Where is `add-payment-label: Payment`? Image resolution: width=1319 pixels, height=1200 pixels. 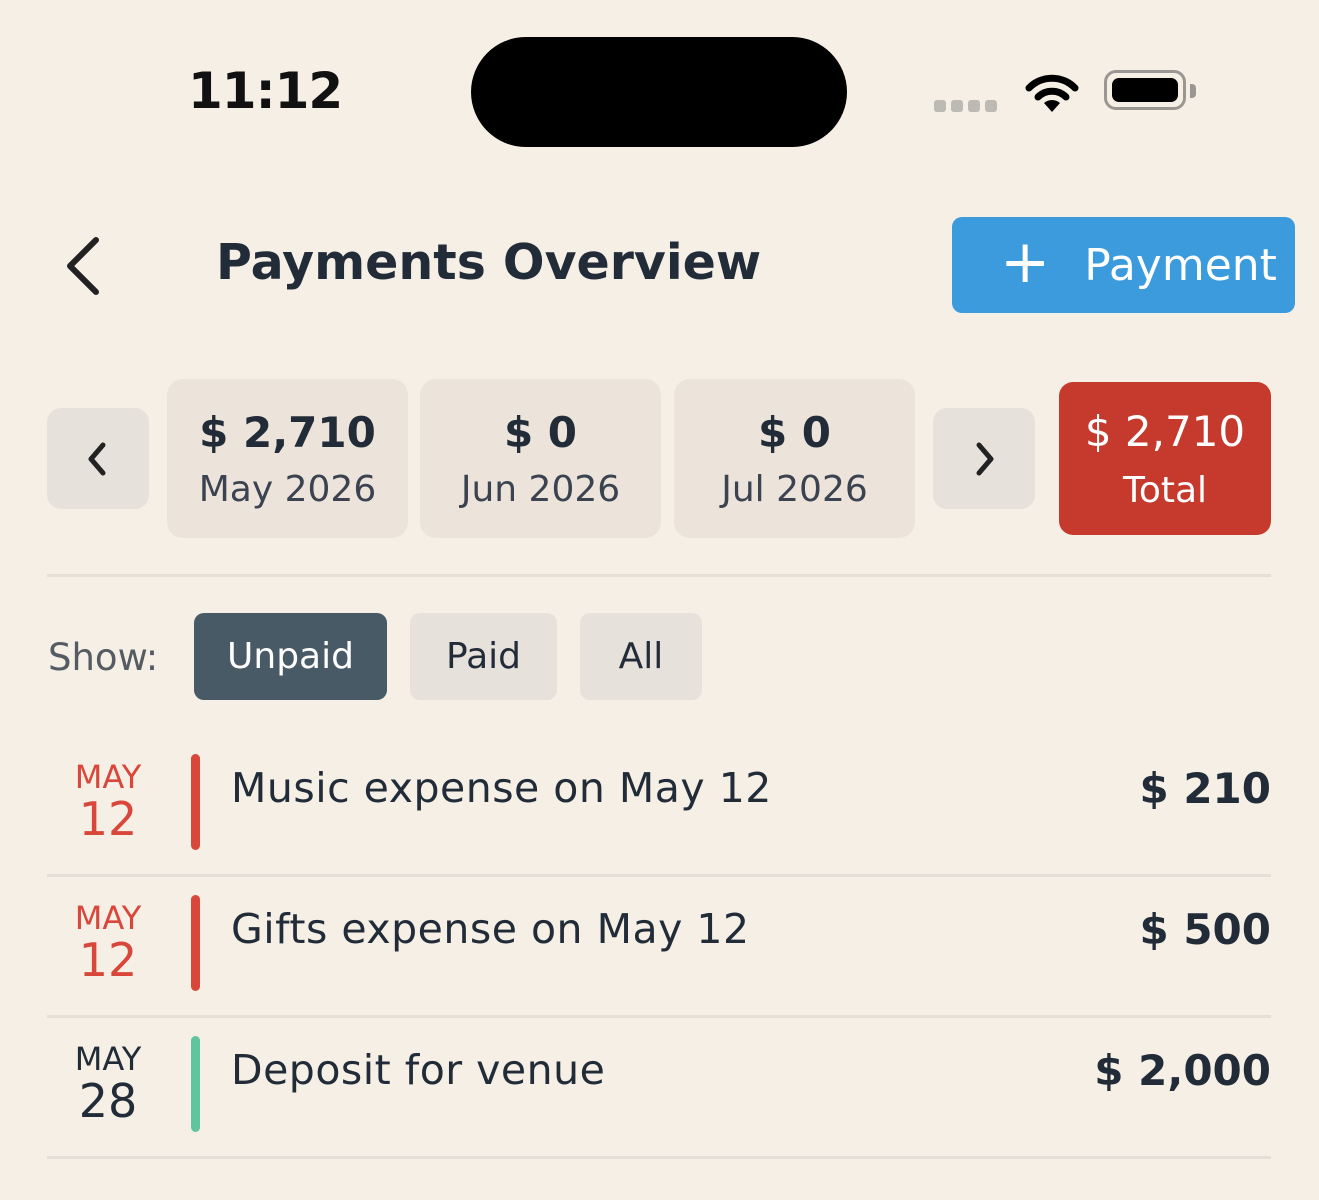
add-payment-label: Payment is located at coordinates (1180, 265).